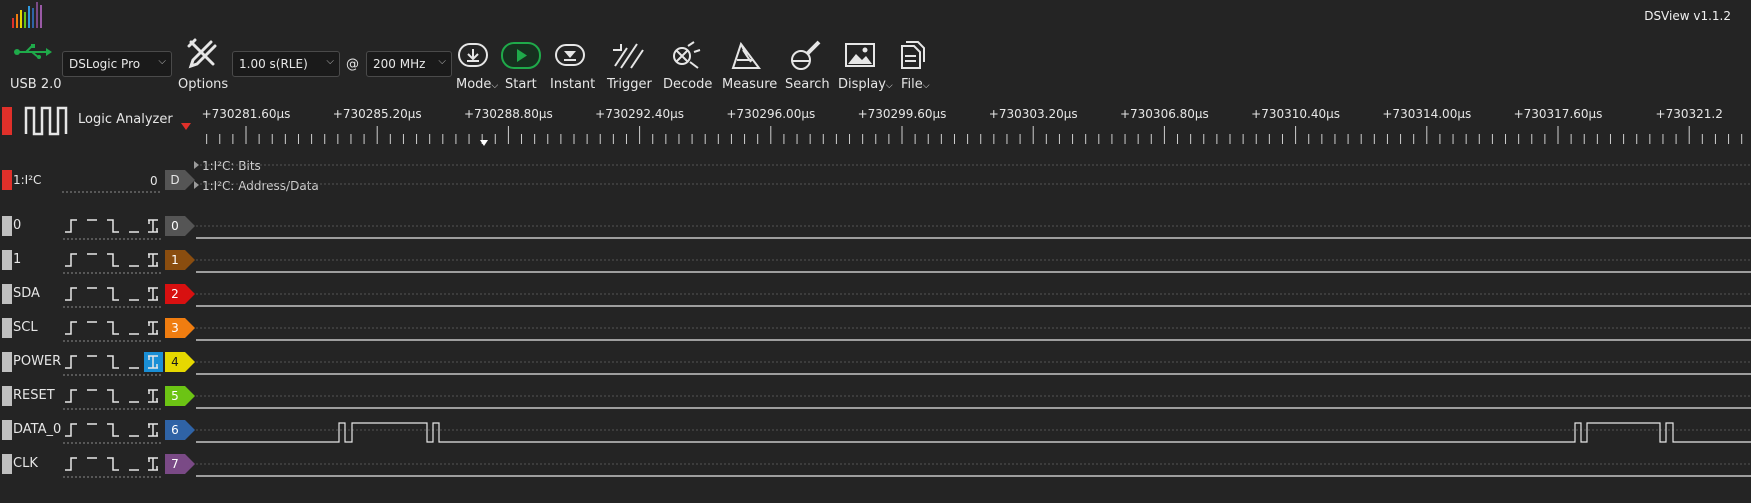 The height and width of the screenshot is (503, 1751). Describe the element at coordinates (804, 56) in the screenshot. I see `search-icon` at that location.